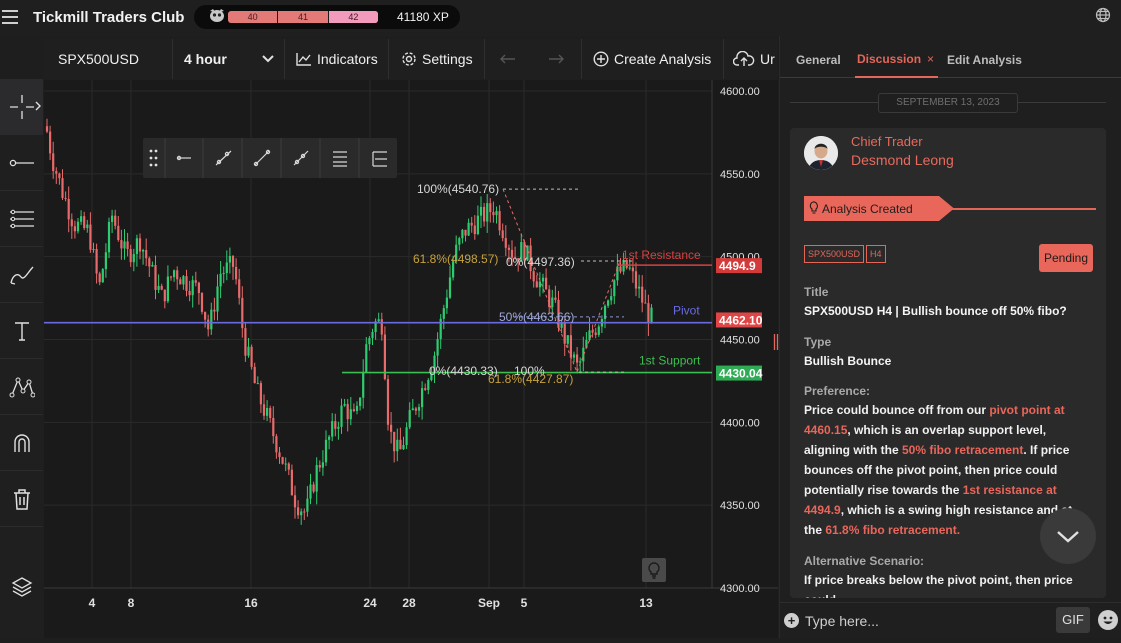 The height and width of the screenshot is (643, 1121). I want to click on menu-icon, so click(10, 17).